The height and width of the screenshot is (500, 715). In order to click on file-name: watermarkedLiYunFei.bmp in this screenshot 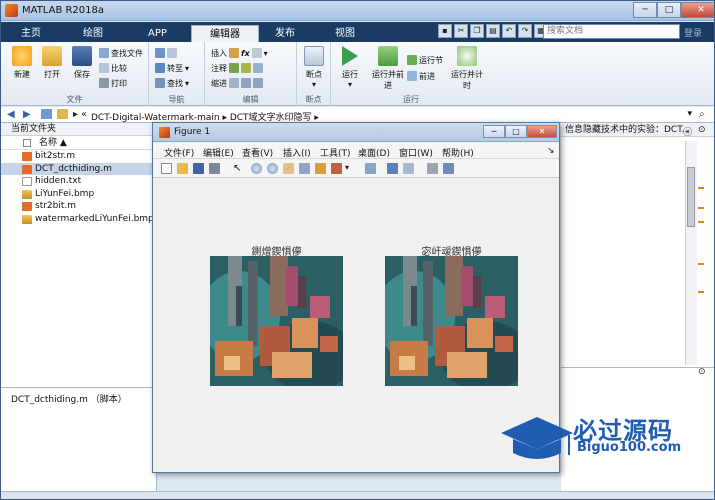, I will do `click(94, 218)`.